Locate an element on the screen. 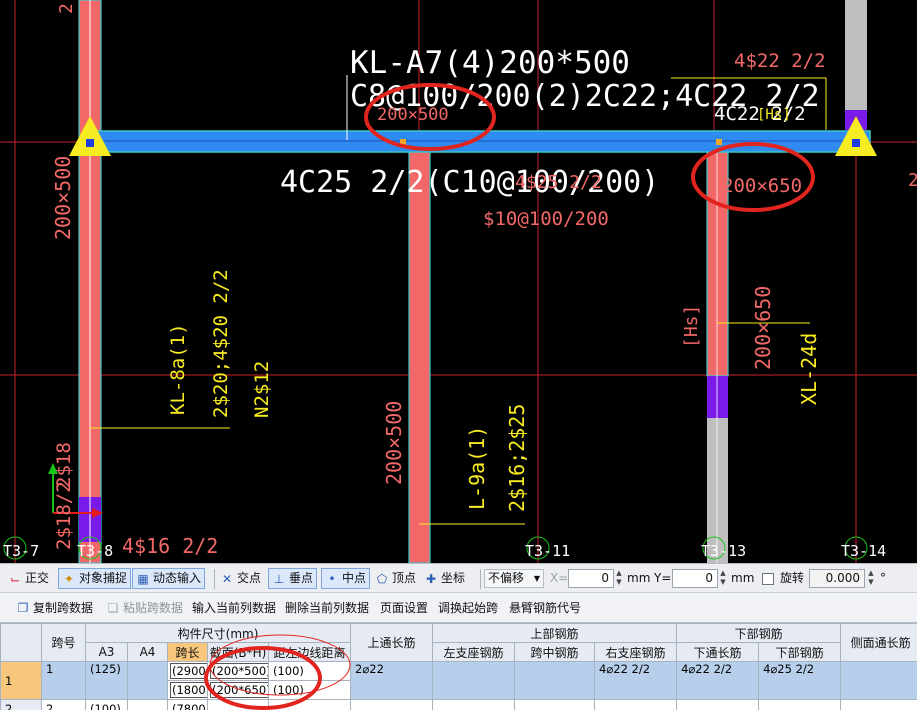  intersection-snap: ✕ 交点 is located at coordinates (240, 578).